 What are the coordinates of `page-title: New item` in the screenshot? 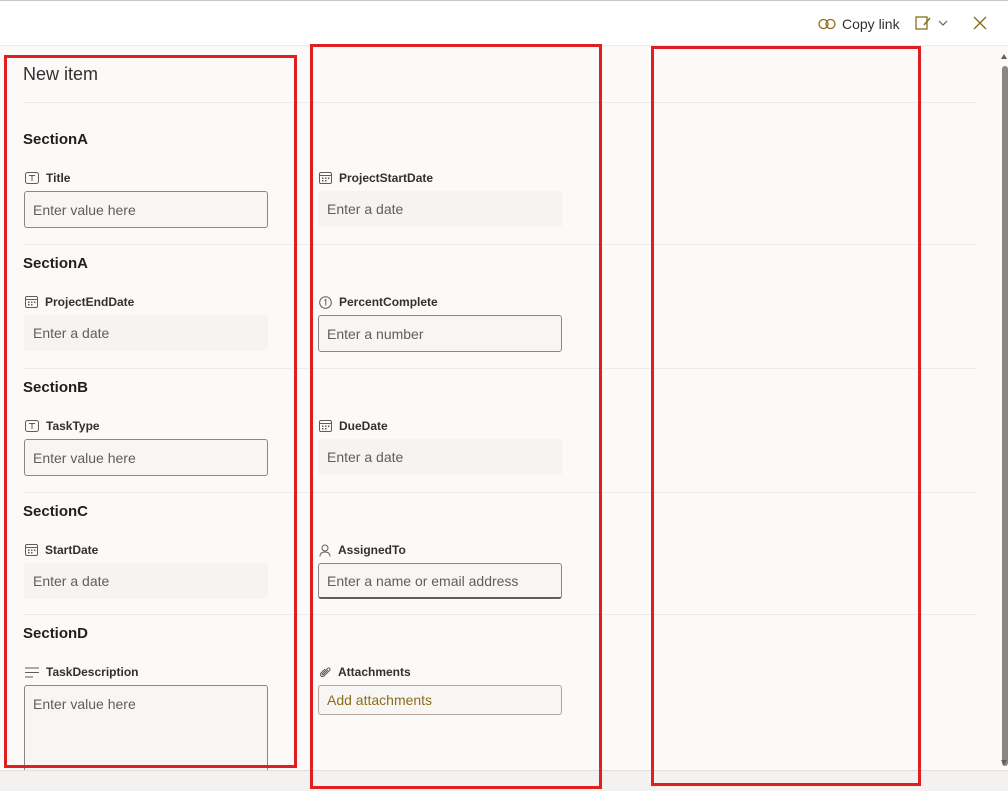 It's located at (61, 74).